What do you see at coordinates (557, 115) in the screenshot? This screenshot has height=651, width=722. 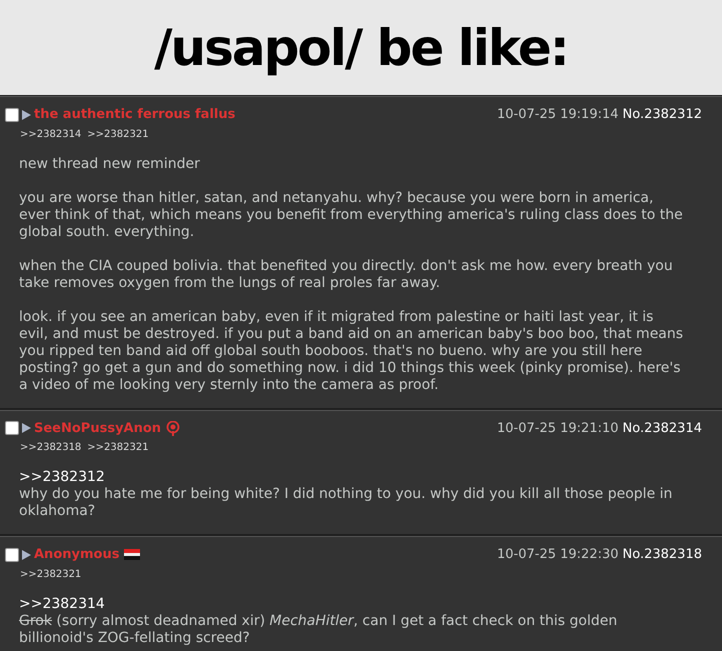 I see `post-date: 10-07-25 19:19:14` at bounding box center [557, 115].